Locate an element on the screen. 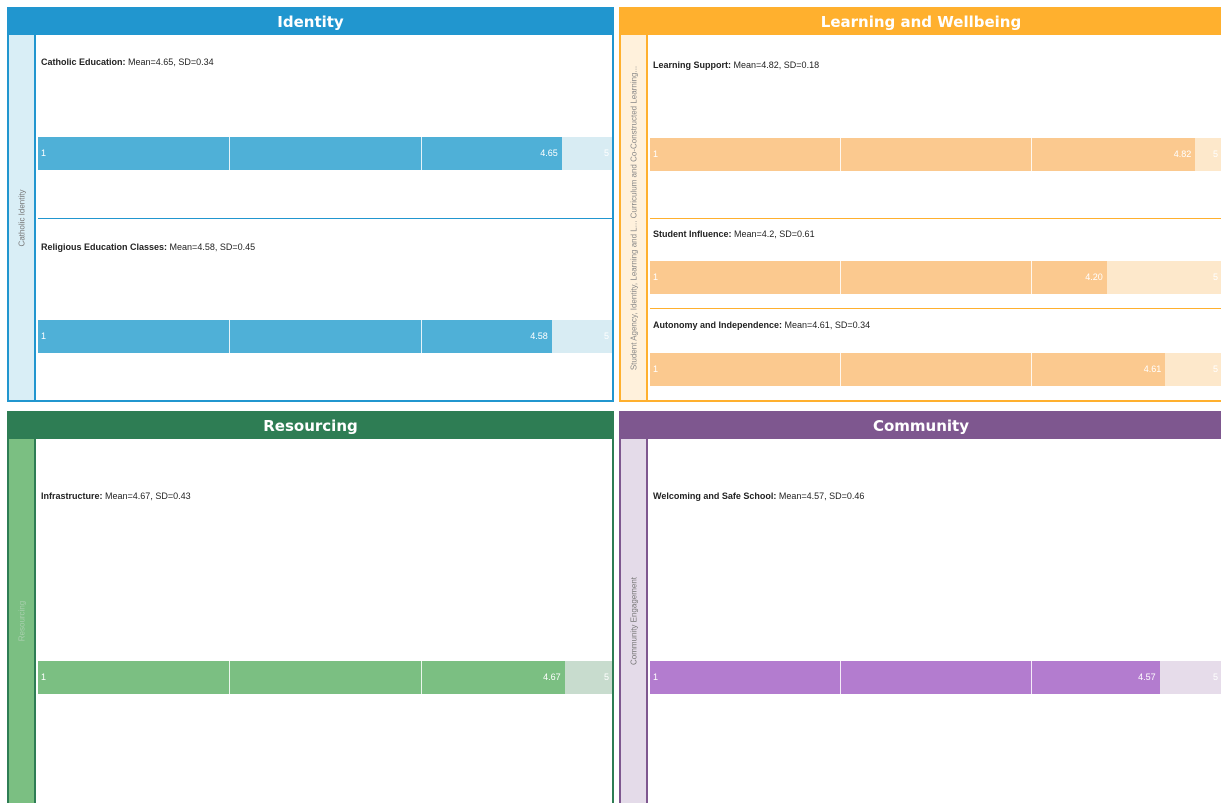 This screenshot has height=803, width=1221. autonomy-independence-stats: Mean=4.61, SD=0.34 is located at coordinates (827, 325).